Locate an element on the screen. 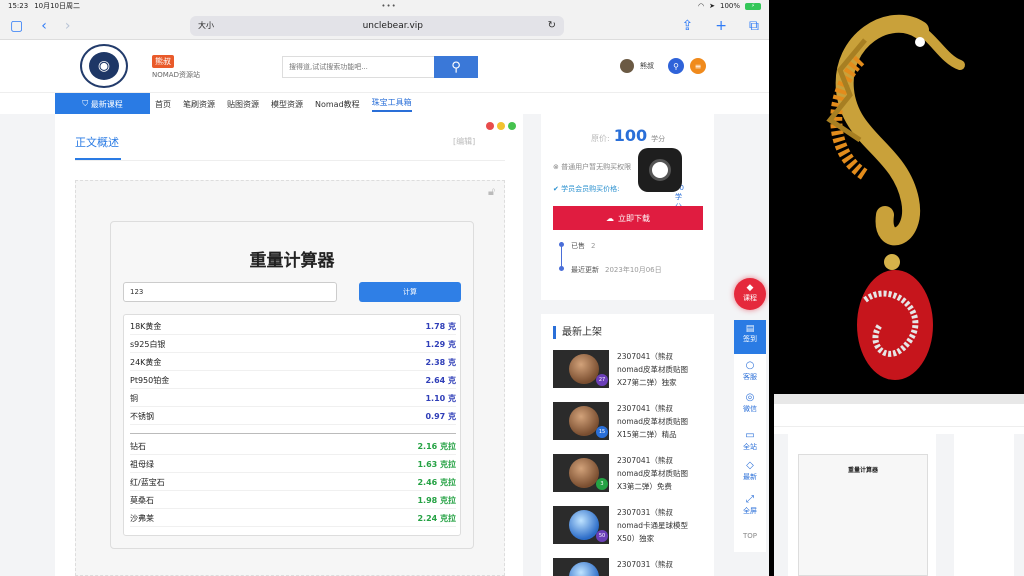  search-box: ⚲ is located at coordinates (380, 67).